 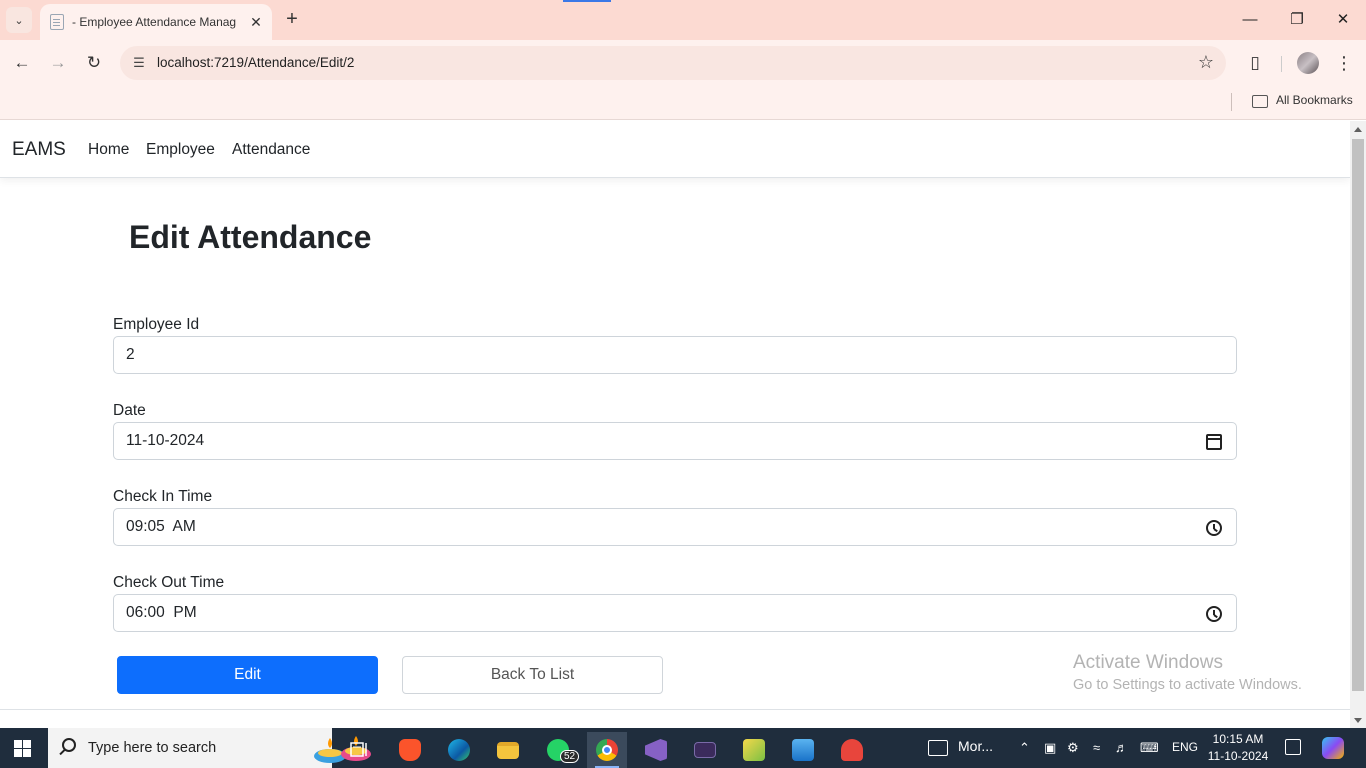 What do you see at coordinates (1314, 100) in the screenshot?
I see `all-bookmarks-link: All Bookmarks` at bounding box center [1314, 100].